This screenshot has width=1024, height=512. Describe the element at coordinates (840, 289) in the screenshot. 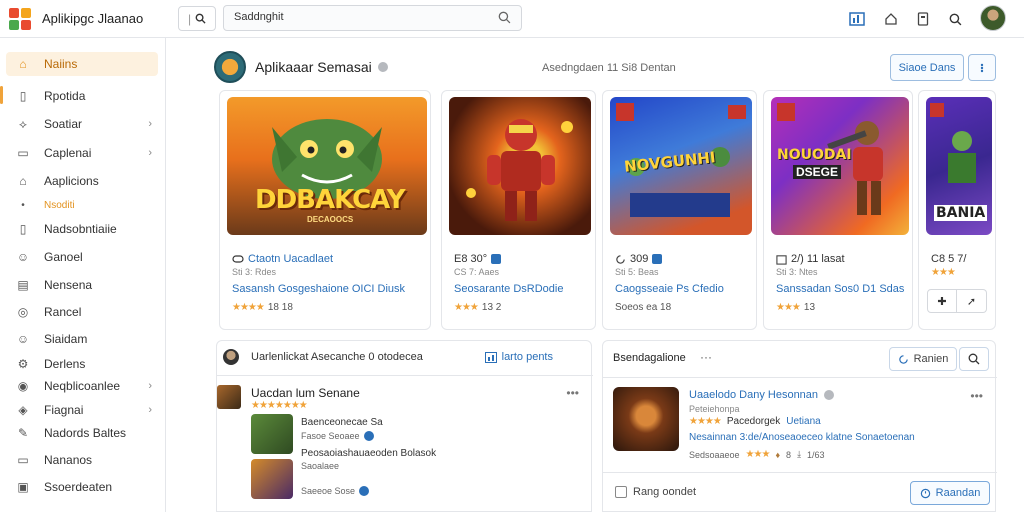

I see `game-subtitle: Sanssadan Sos0 D1 Sdas` at that location.